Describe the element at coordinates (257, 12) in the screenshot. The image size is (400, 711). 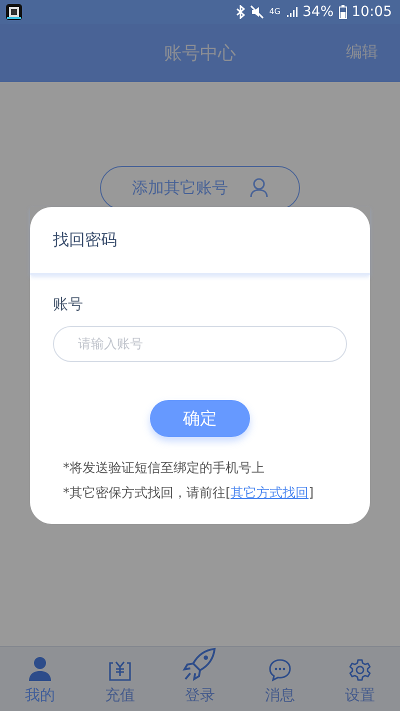
I see `mute-icon` at that location.